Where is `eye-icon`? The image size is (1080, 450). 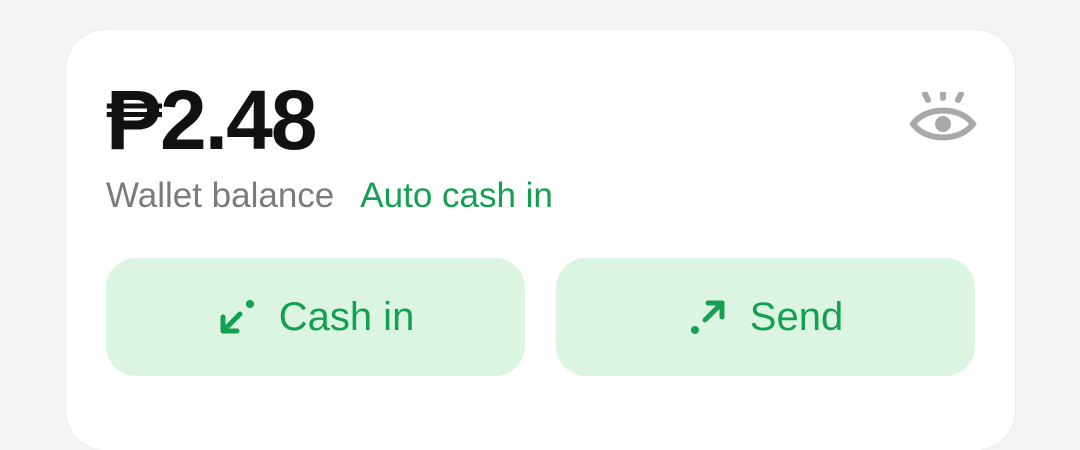
eye-icon is located at coordinates (943, 119).